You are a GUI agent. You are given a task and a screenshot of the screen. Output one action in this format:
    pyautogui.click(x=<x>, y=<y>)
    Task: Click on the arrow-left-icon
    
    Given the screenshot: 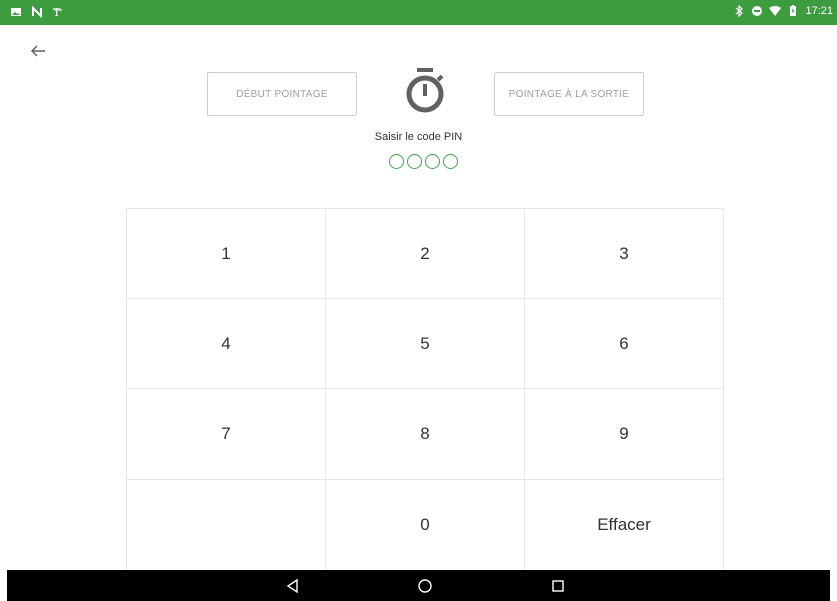 What is the action you would take?
    pyautogui.click(x=38, y=51)
    